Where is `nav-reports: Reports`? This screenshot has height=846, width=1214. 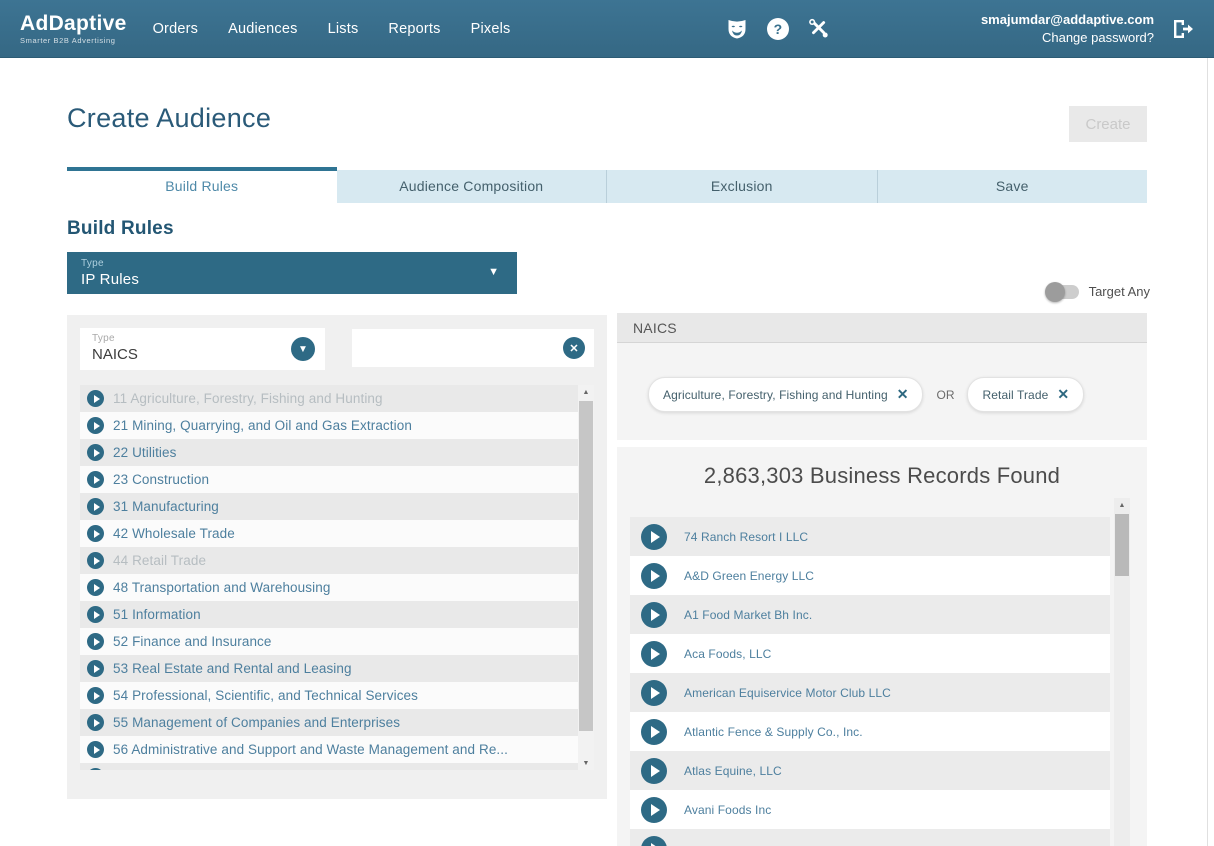 nav-reports: Reports is located at coordinates (414, 29).